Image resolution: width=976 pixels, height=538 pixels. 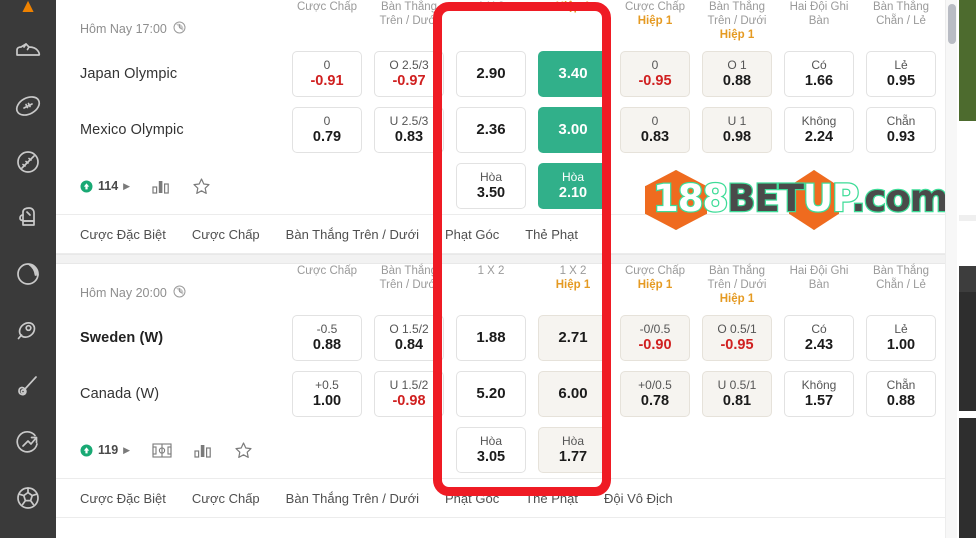 What do you see at coordinates (819, 130) in the screenshot?
I see `odds-cell: Không 2.24` at bounding box center [819, 130].